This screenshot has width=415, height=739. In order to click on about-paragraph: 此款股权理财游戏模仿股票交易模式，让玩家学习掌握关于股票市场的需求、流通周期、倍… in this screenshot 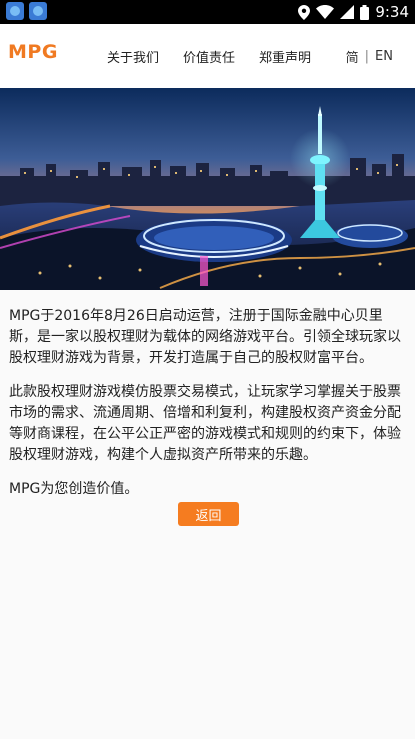, I will do `click(205, 423)`.